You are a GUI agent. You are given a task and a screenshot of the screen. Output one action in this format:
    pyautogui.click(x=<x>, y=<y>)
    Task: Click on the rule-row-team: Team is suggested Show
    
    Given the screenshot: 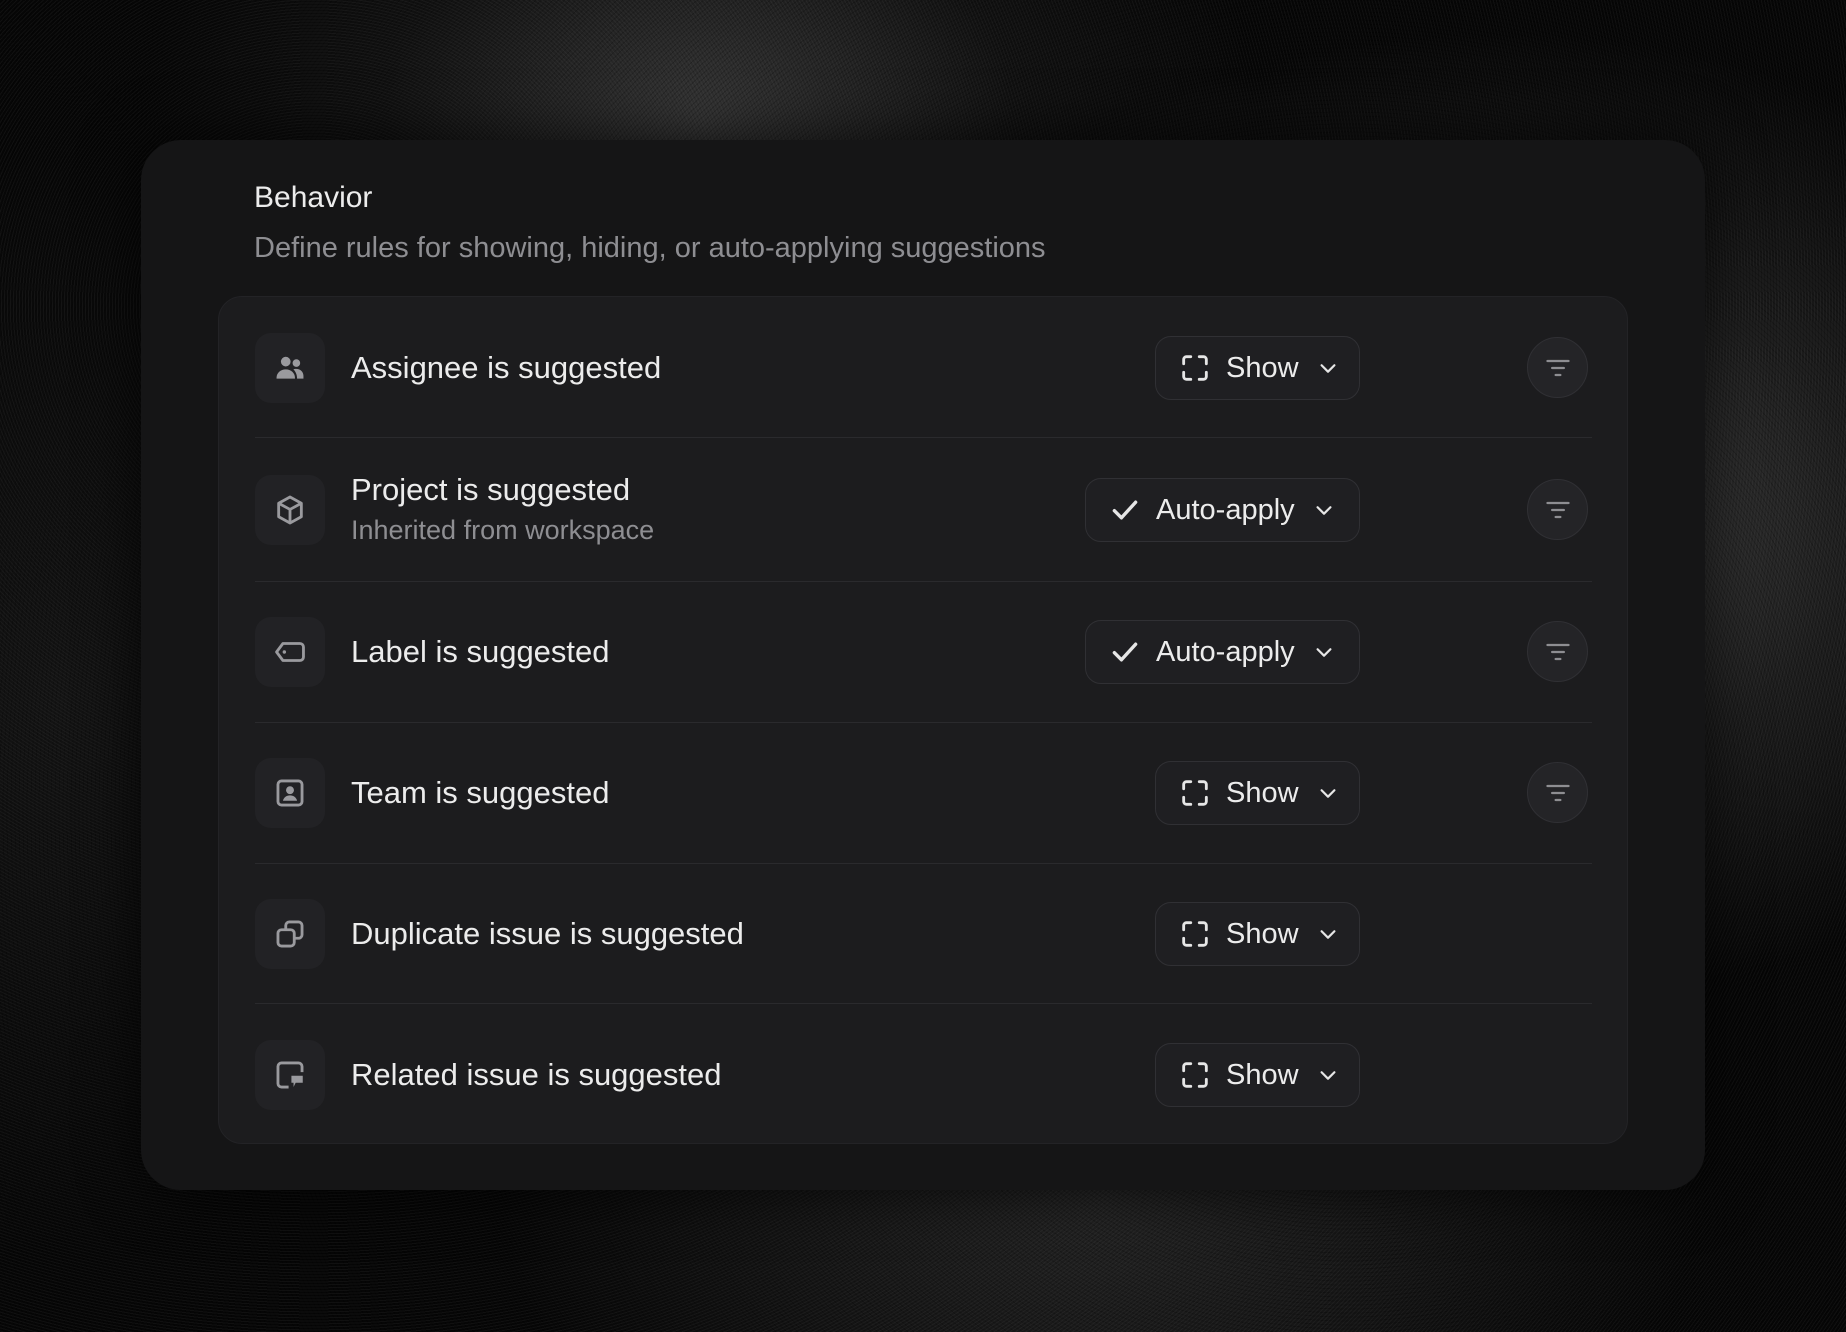 What is the action you would take?
    pyautogui.click(x=923, y=793)
    